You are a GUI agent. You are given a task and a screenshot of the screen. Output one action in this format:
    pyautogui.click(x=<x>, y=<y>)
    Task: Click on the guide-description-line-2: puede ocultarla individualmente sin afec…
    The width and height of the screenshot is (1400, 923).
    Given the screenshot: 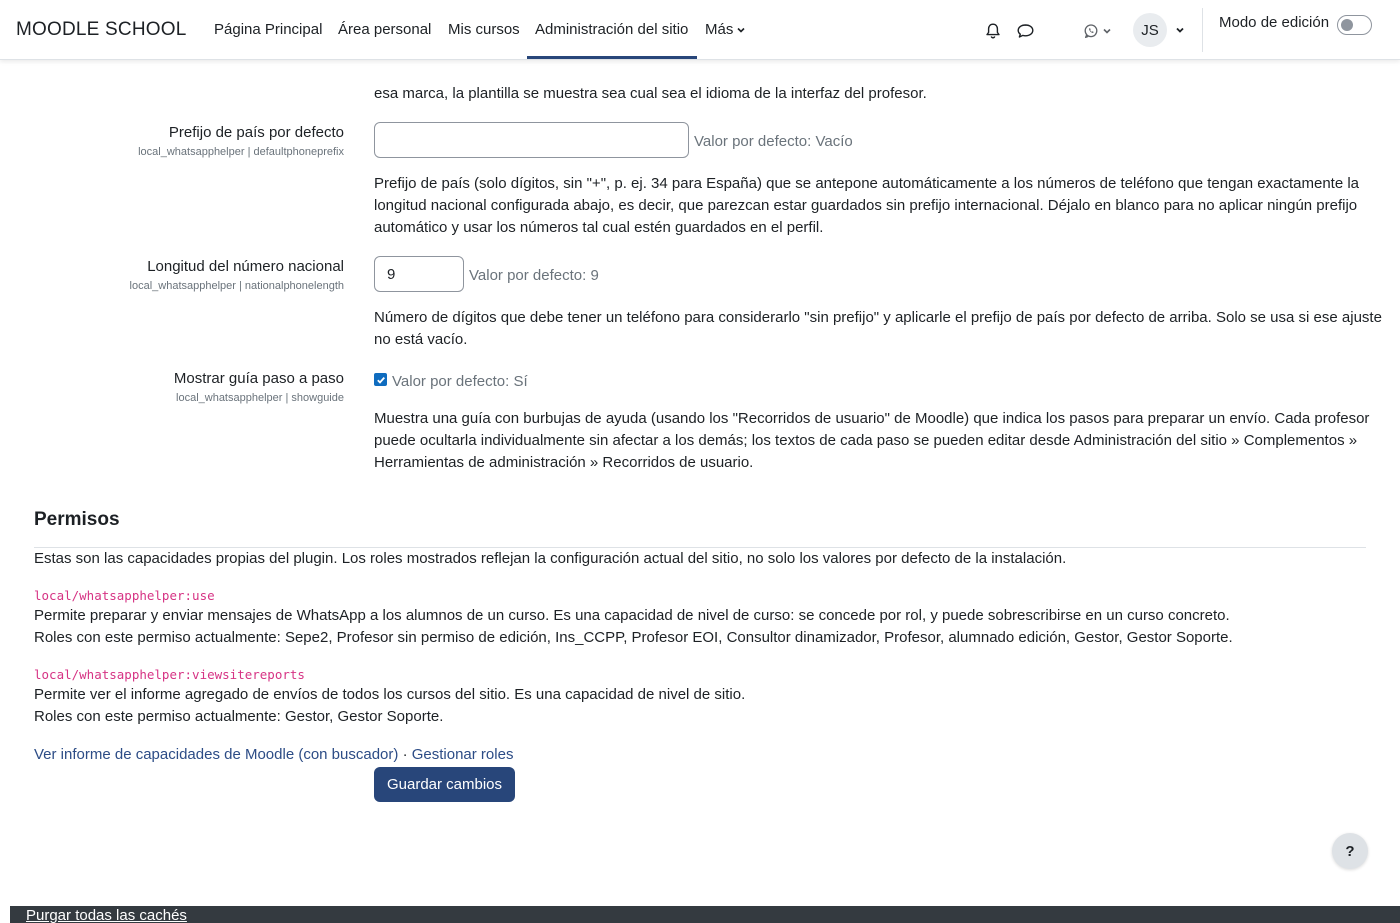 What is the action you would take?
    pyautogui.click(x=866, y=440)
    